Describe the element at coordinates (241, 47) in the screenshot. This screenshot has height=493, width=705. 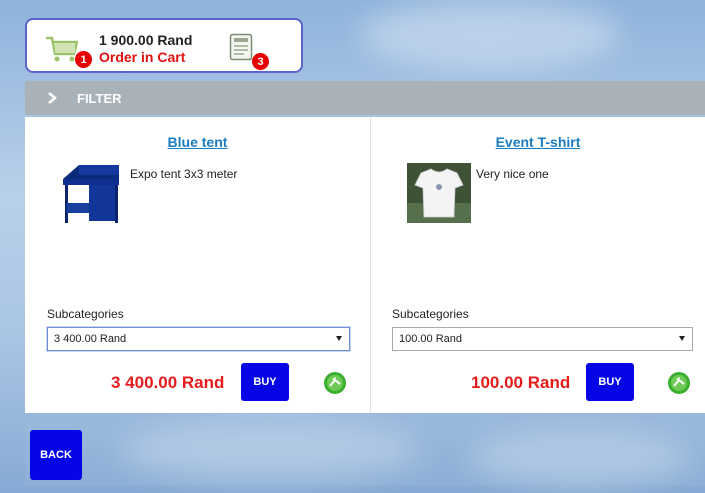
I see `order-list-icon` at that location.